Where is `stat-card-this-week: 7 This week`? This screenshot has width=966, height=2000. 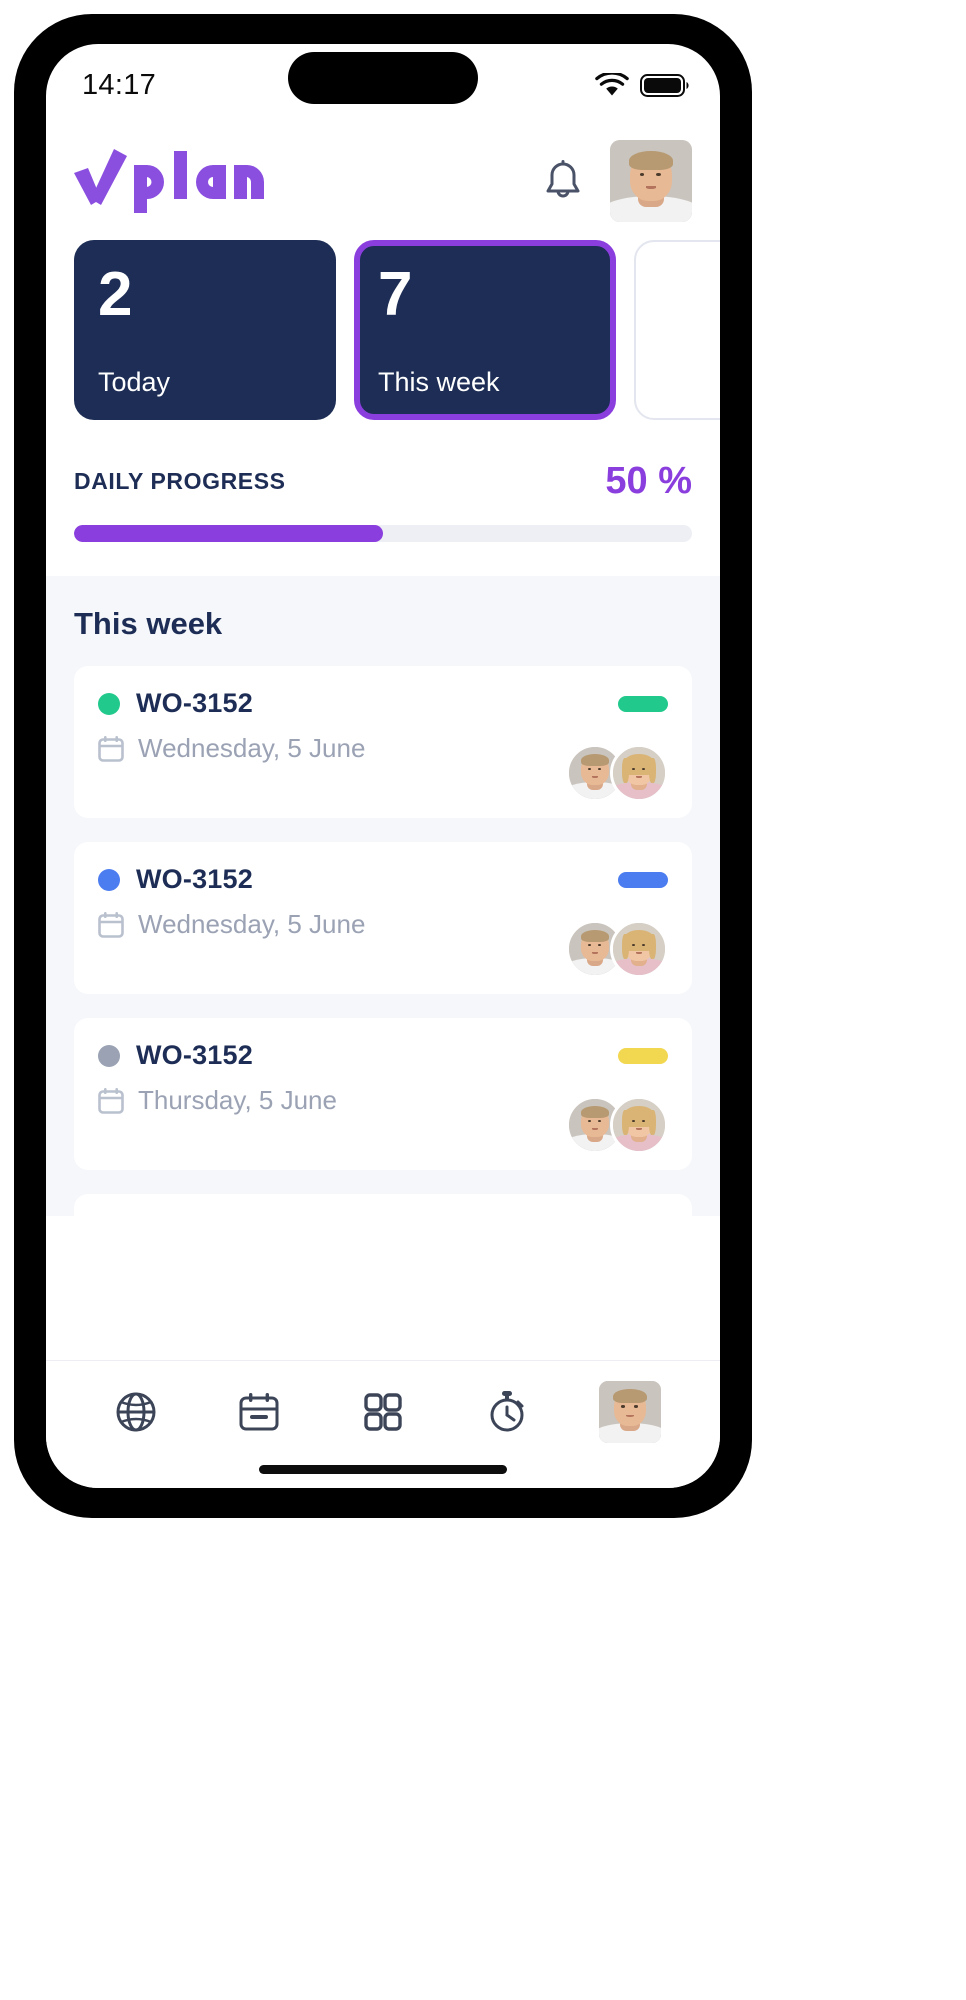 stat-card-this-week: 7 This week is located at coordinates (485, 330).